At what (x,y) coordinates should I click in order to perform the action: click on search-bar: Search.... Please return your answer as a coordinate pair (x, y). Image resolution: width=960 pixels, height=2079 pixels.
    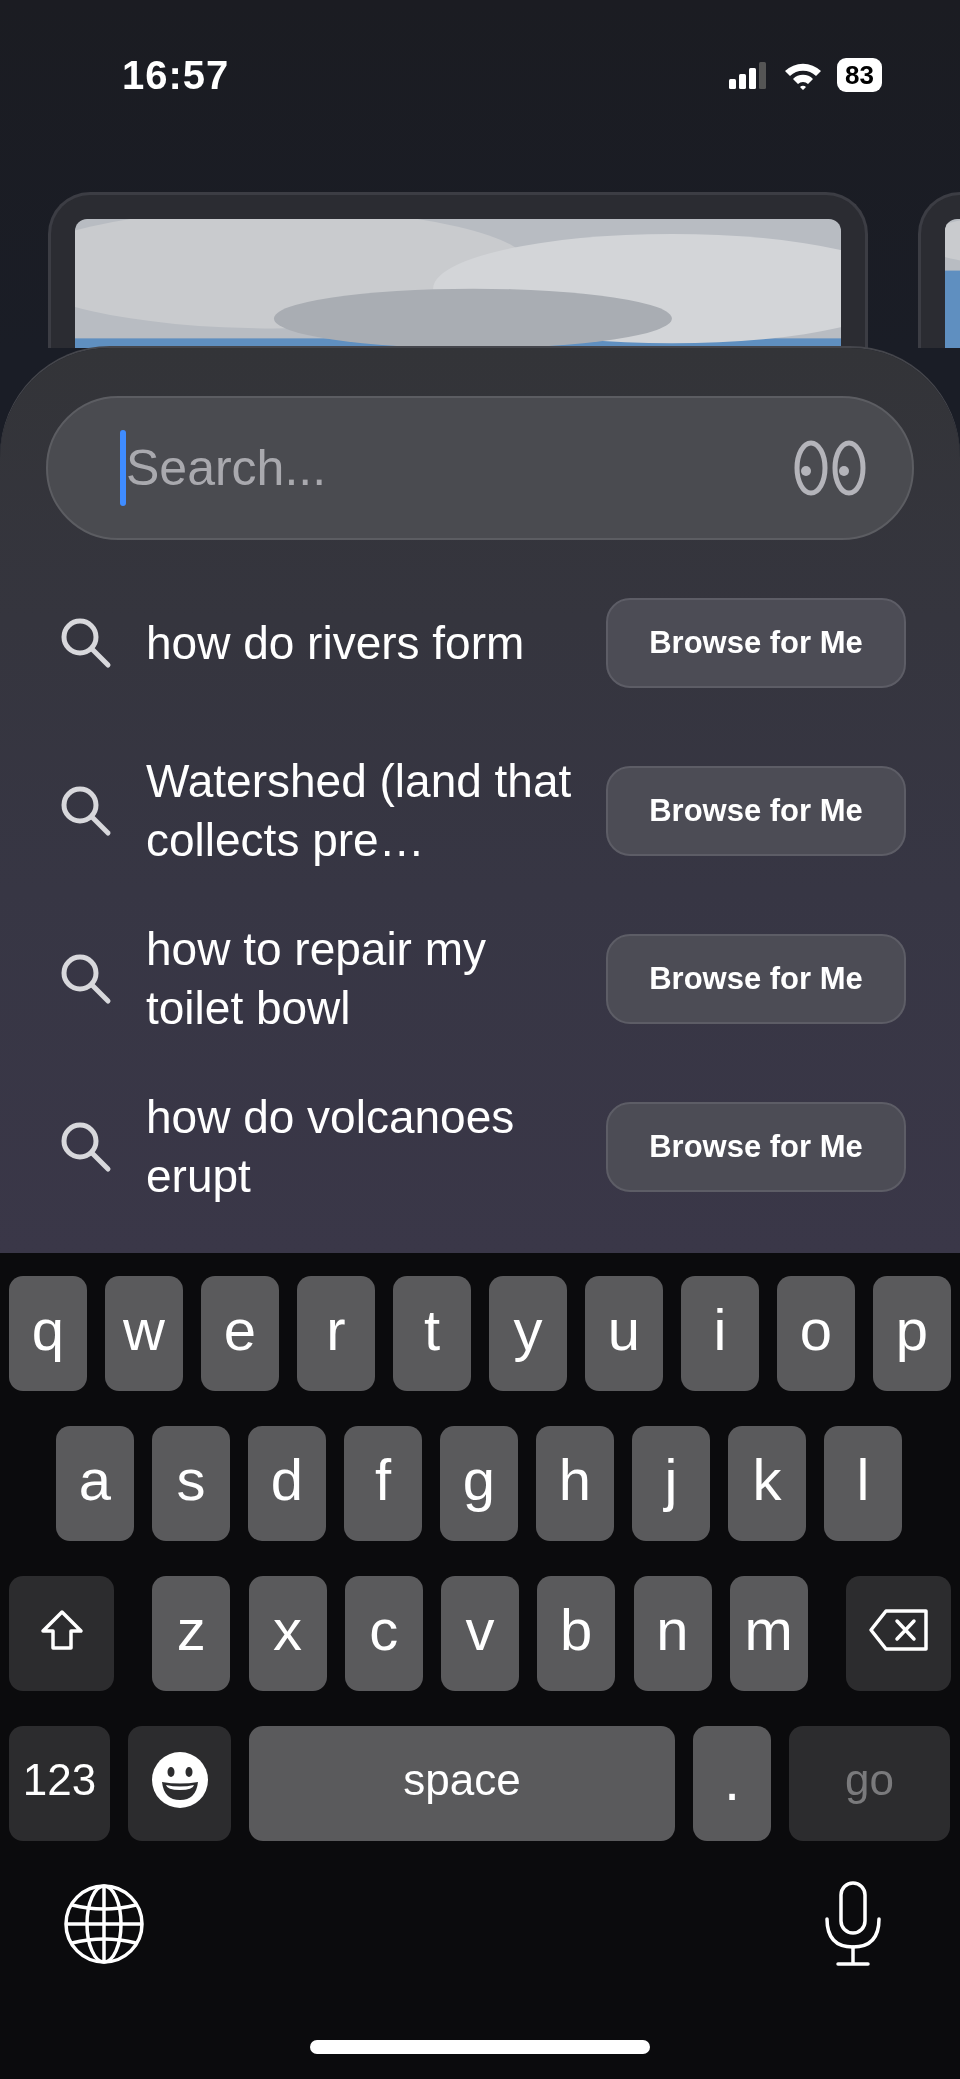
    Looking at the image, I should click on (480, 468).